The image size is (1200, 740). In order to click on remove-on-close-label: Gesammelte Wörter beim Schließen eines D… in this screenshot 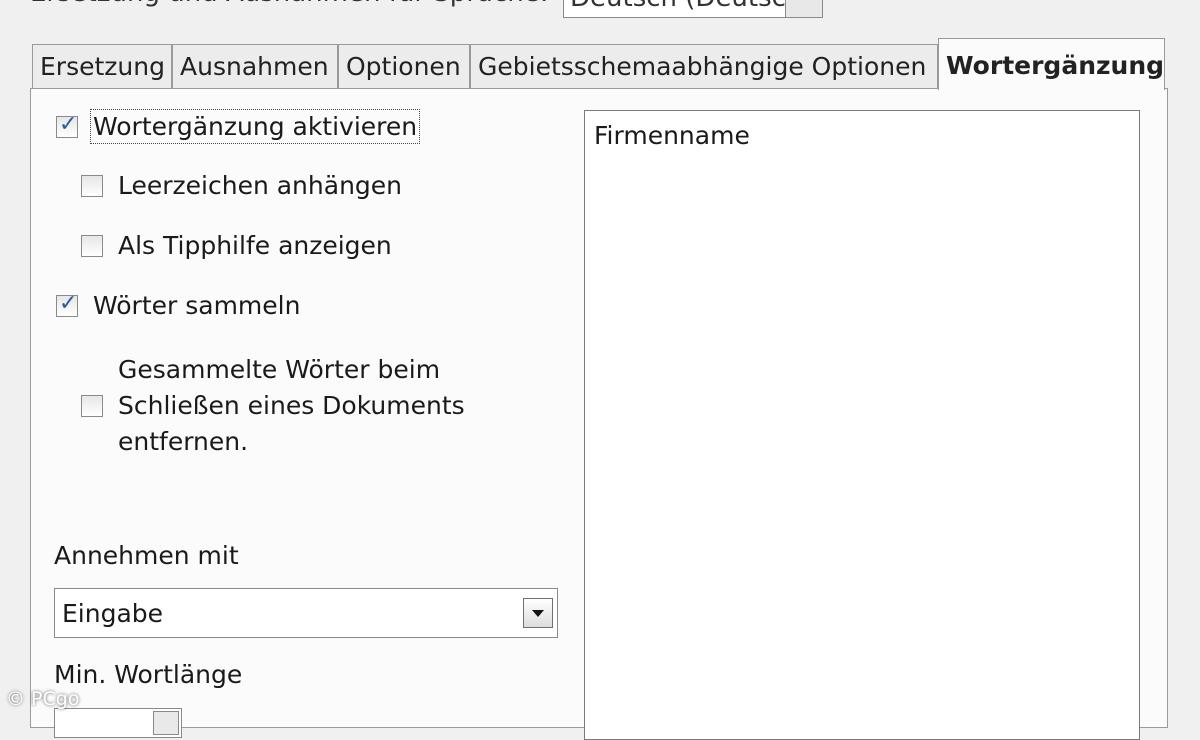, I will do `click(291, 406)`.